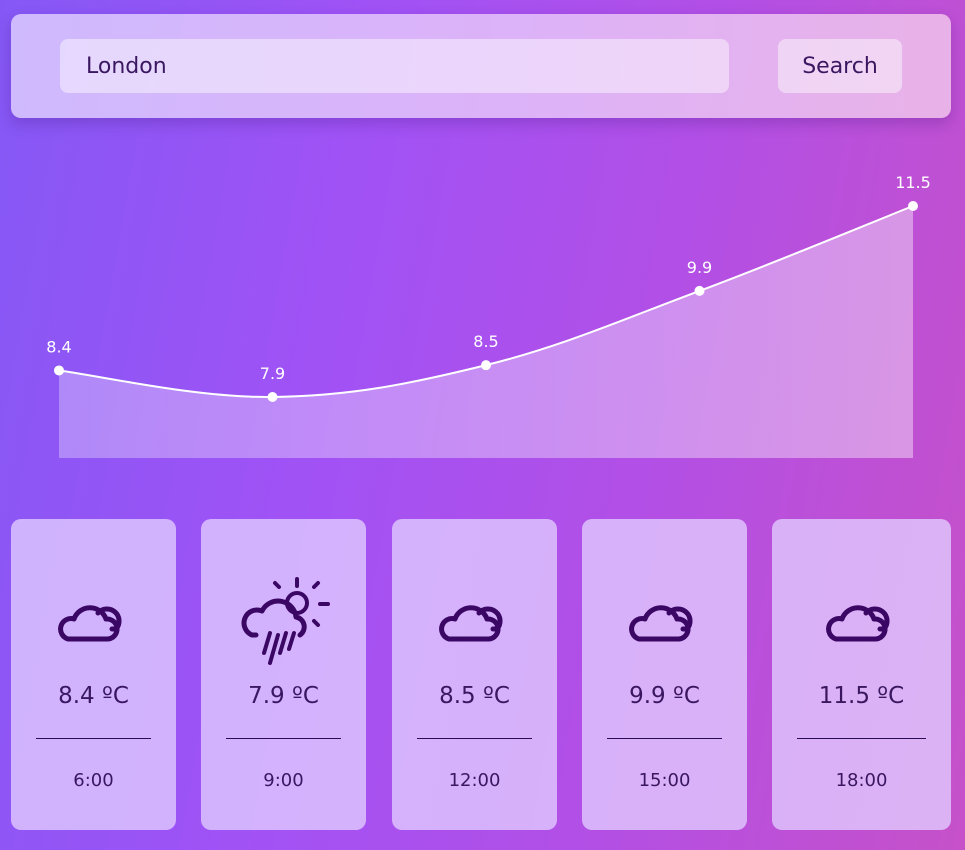  What do you see at coordinates (840, 66) in the screenshot?
I see `search-button: Search` at bounding box center [840, 66].